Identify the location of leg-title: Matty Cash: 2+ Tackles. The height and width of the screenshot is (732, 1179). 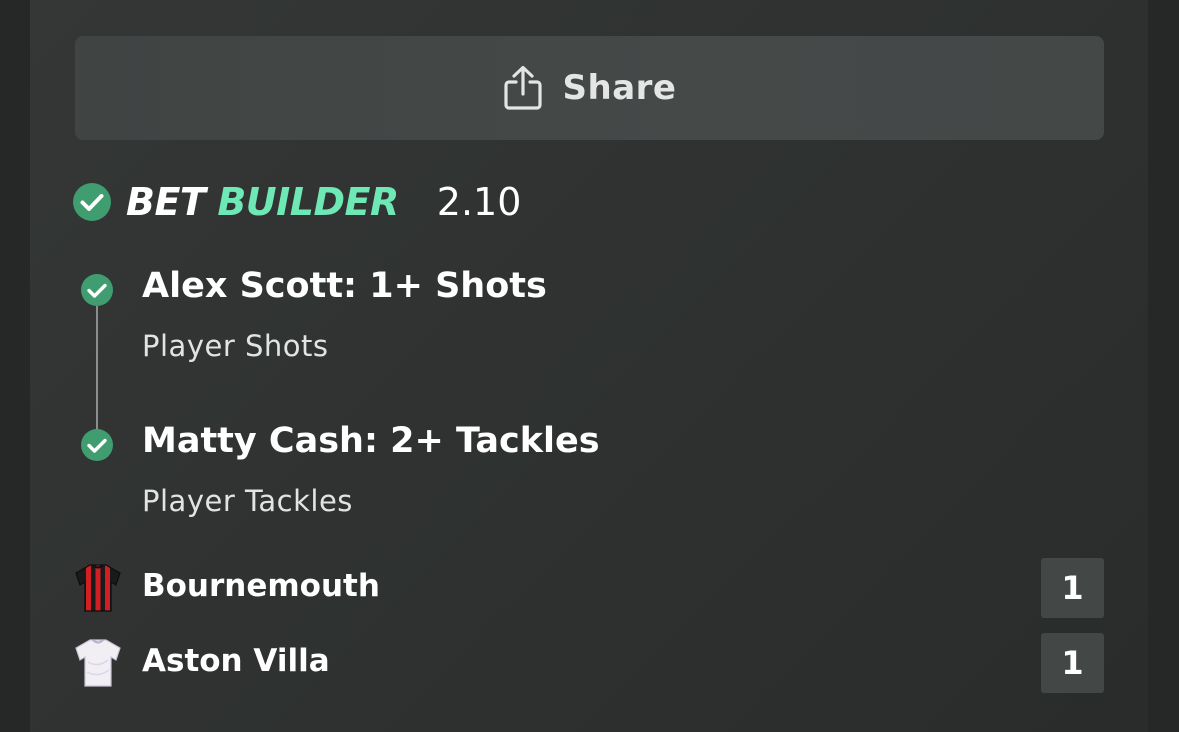
(371, 441).